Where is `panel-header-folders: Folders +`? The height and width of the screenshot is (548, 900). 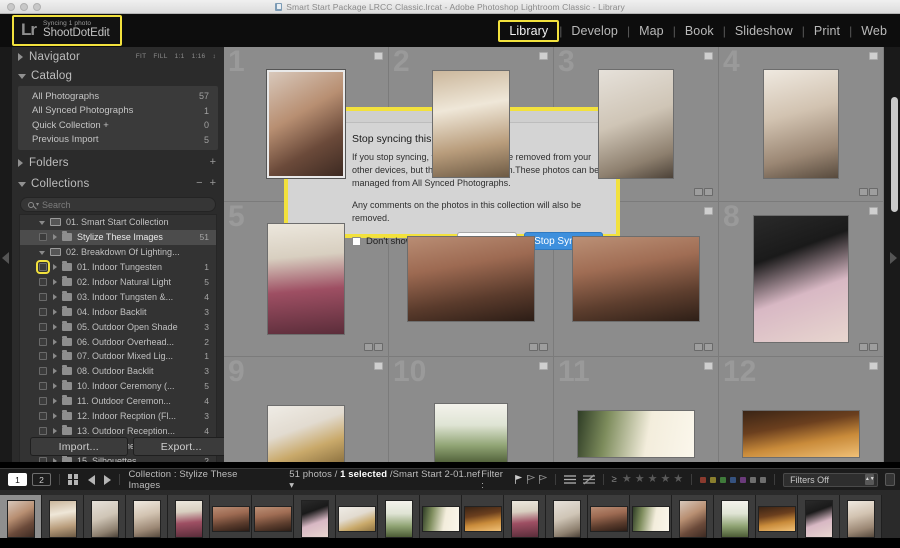
panel-header-folders: Folders + is located at coordinates (118, 162).